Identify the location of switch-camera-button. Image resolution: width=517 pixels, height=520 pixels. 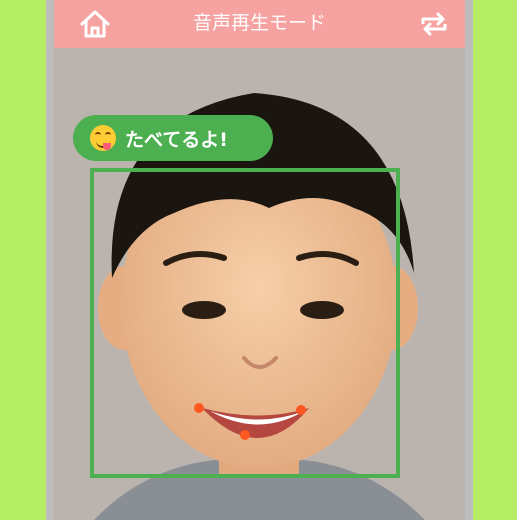
(434, 24).